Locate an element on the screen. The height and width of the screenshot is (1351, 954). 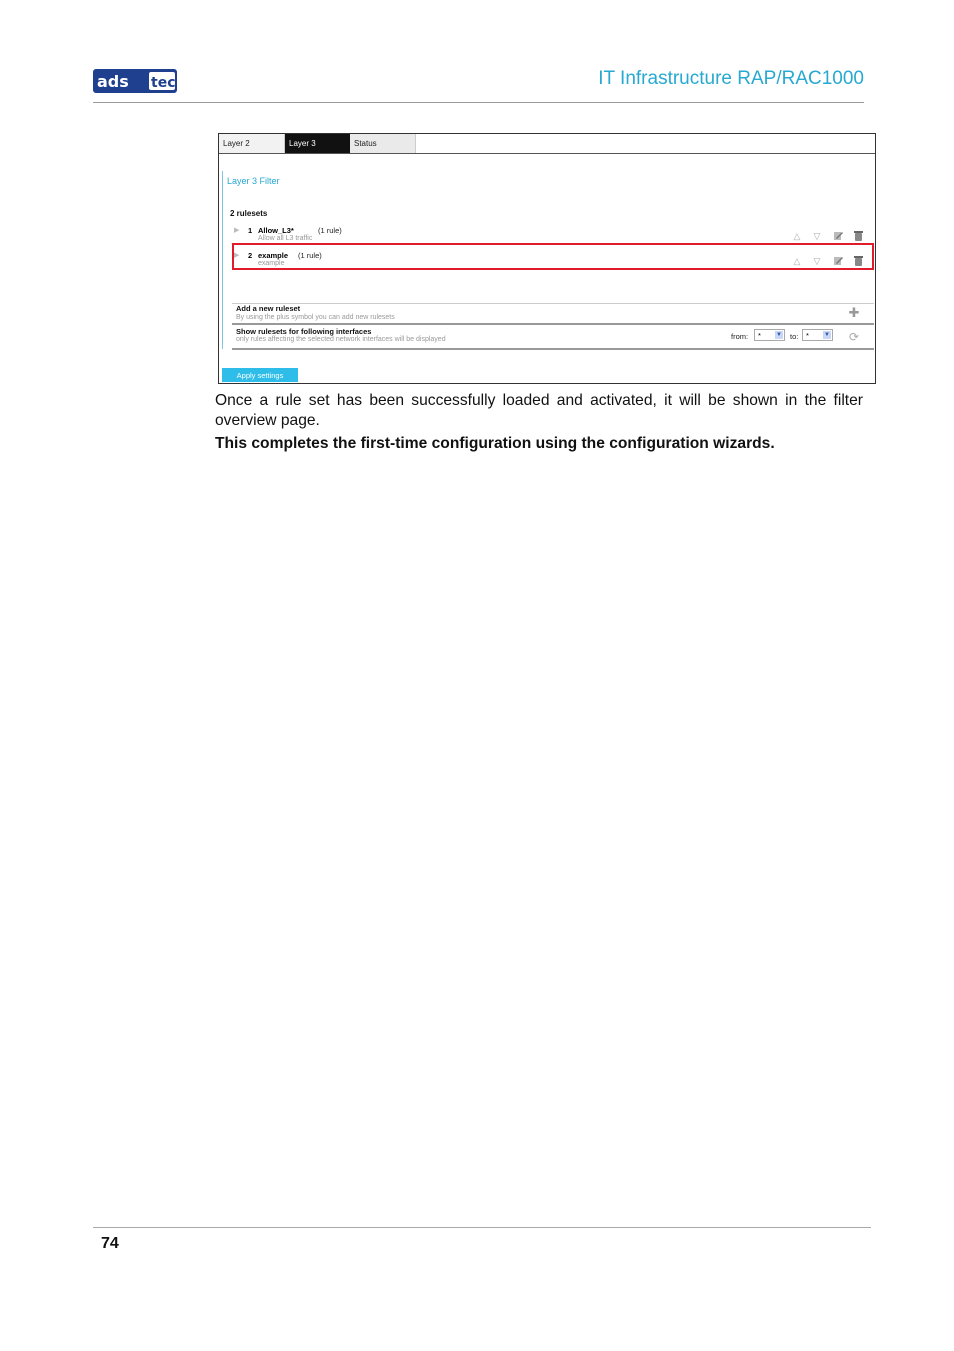
tab-layer-2: Layer 2 is located at coordinates (252, 143).